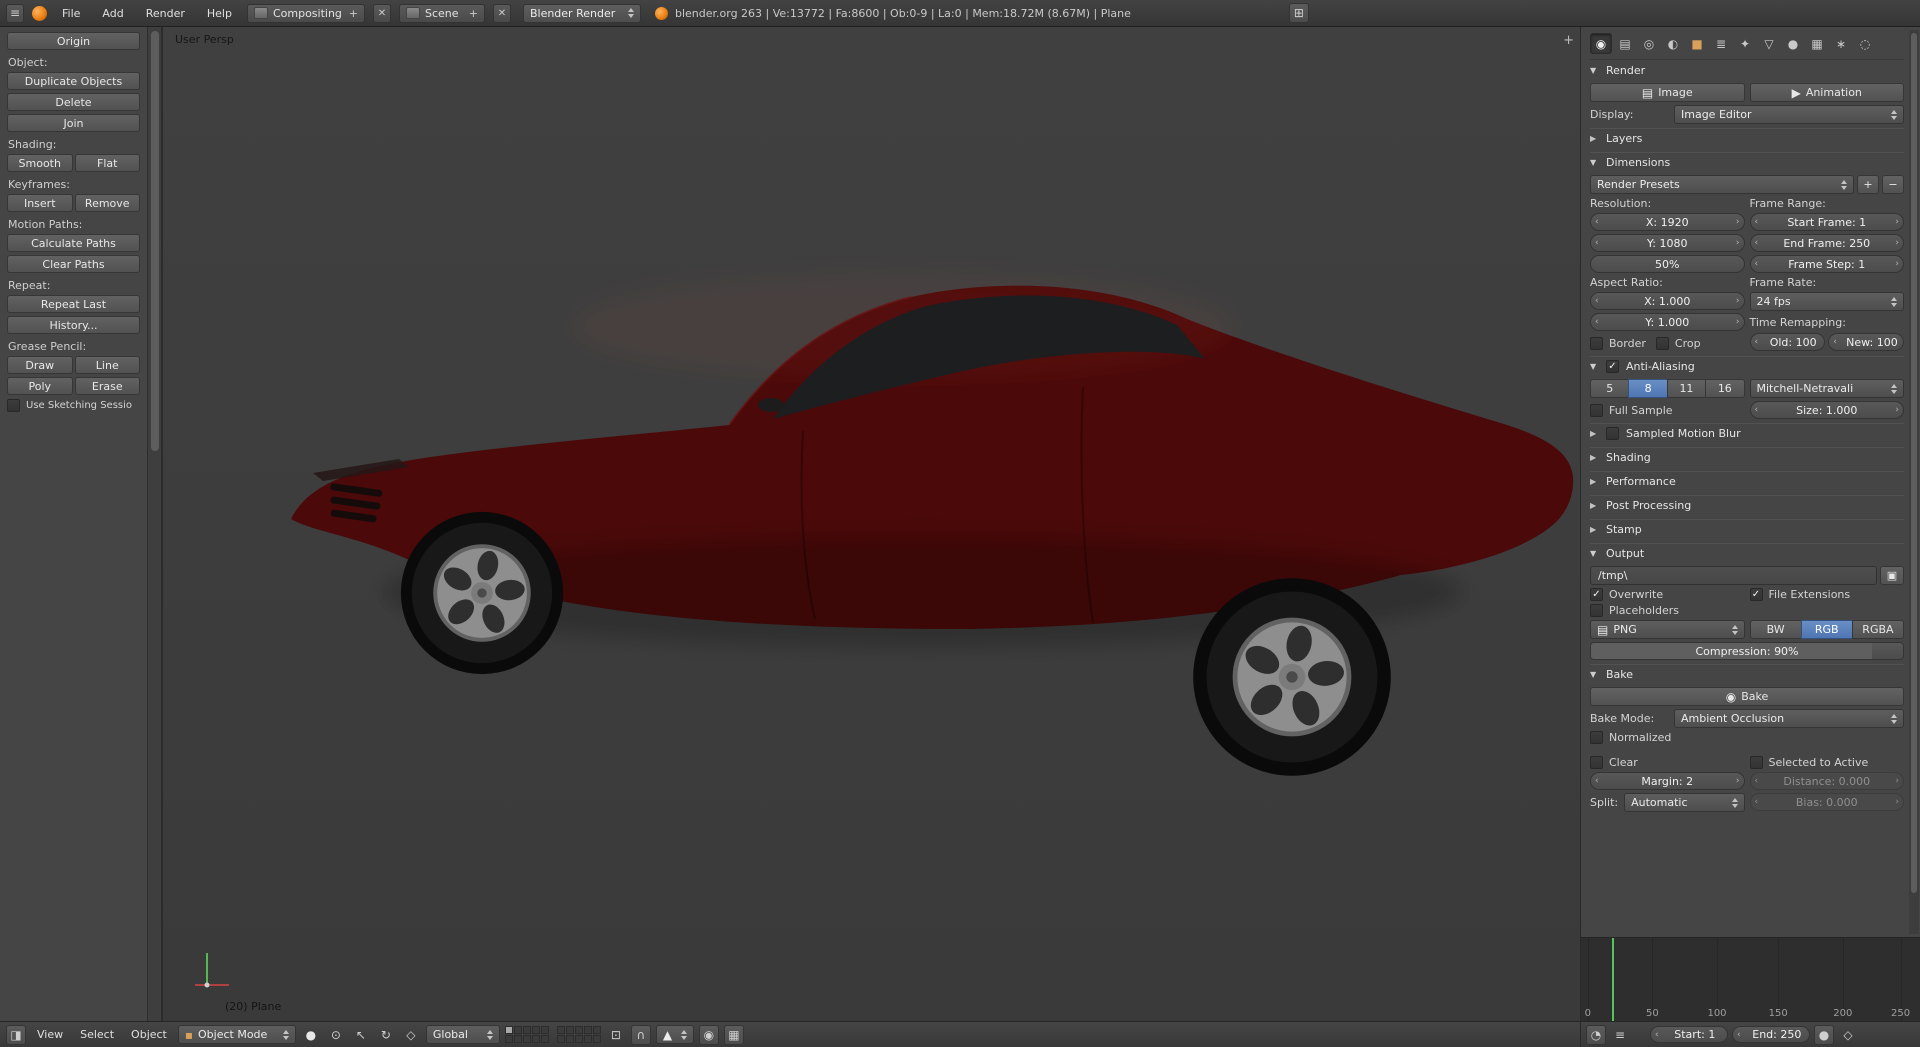  Describe the element at coordinates (1697, 43) in the screenshot. I see `tab-object: ■` at that location.